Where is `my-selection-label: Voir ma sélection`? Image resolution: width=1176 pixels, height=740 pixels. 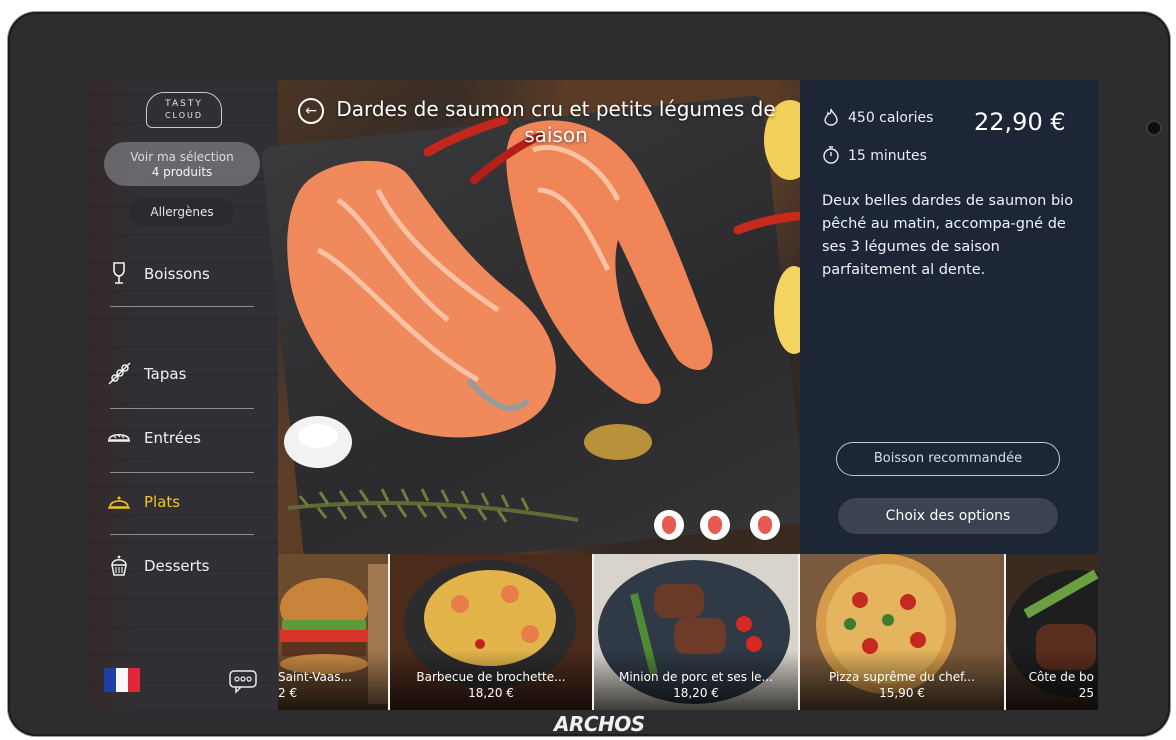 my-selection-label: Voir ma sélection is located at coordinates (182, 157).